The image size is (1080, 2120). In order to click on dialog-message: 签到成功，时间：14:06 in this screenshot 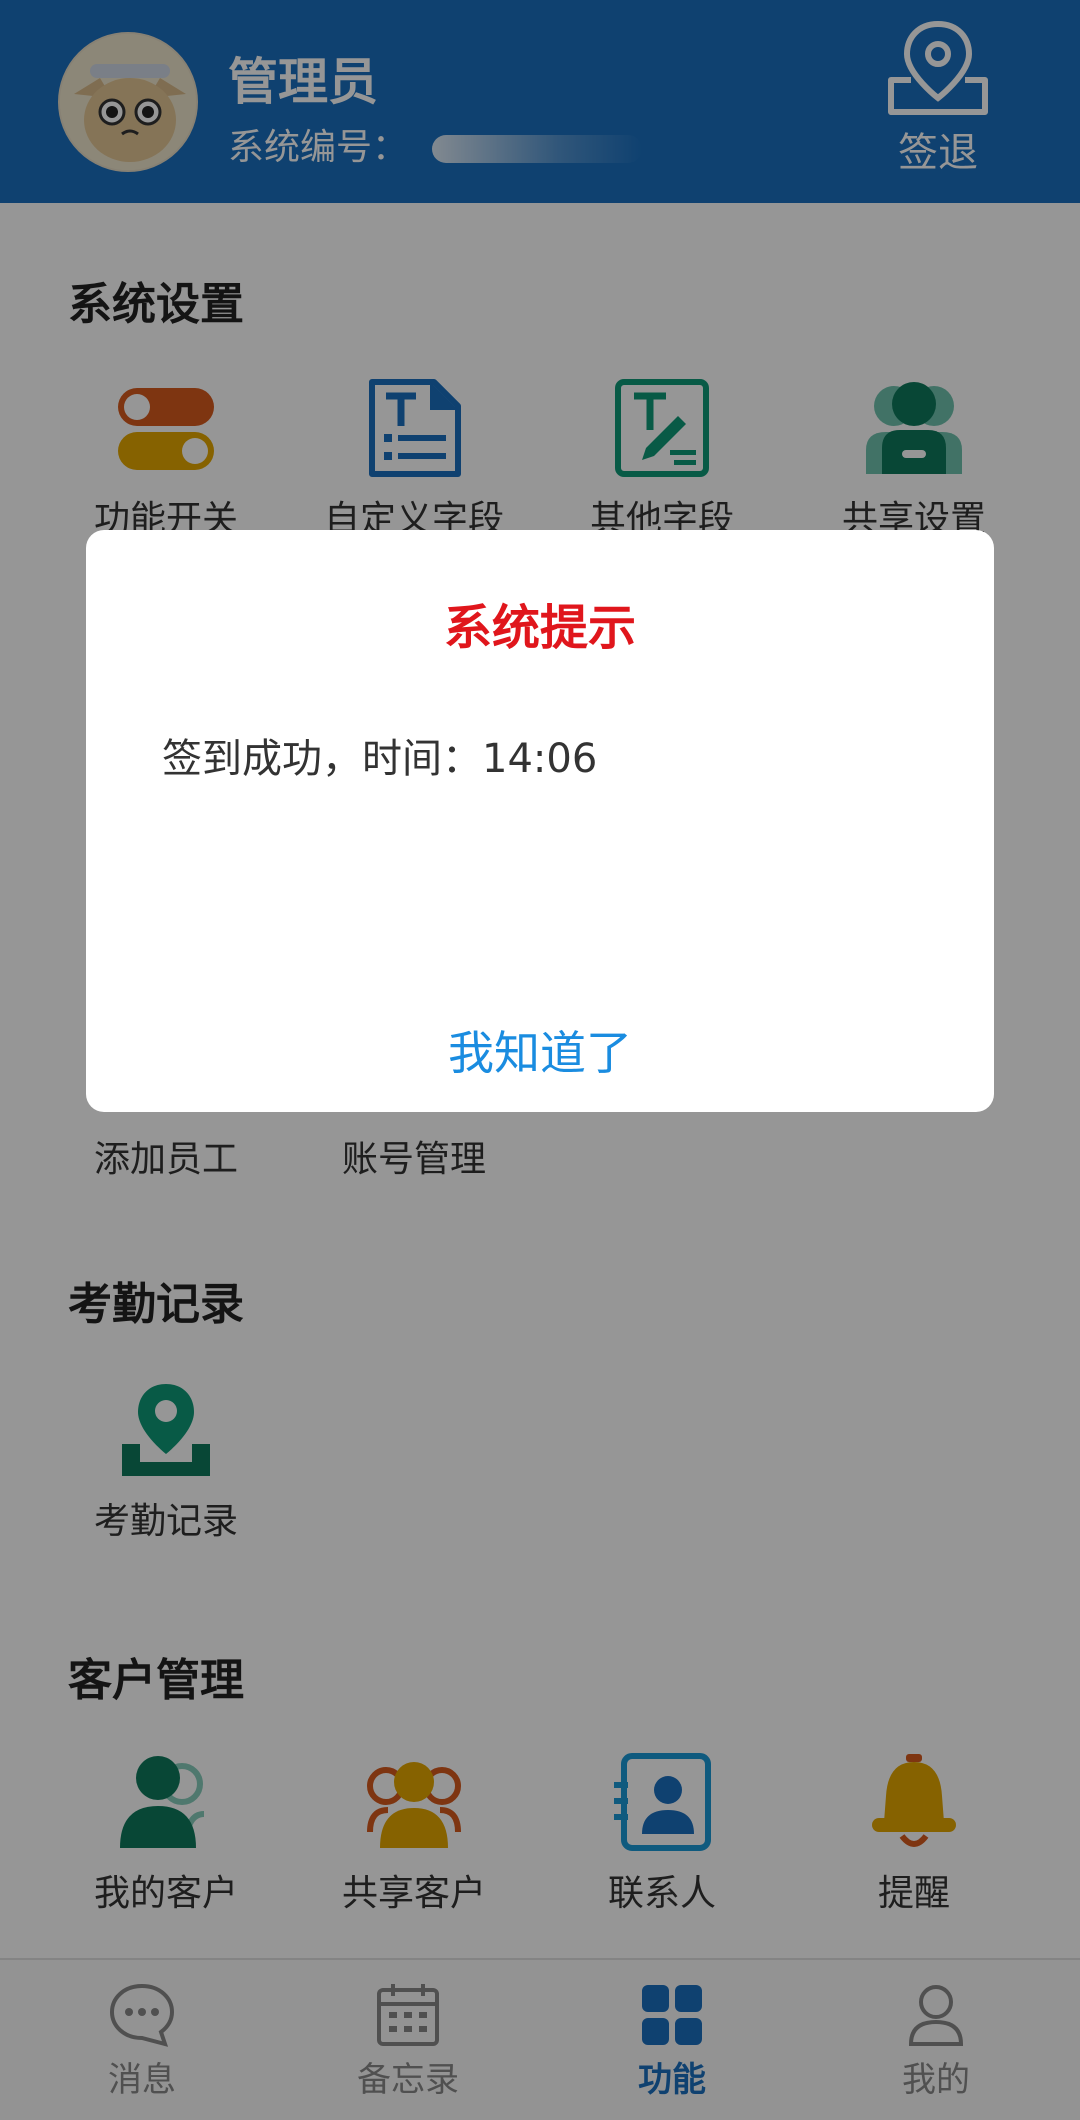, I will do `click(380, 759)`.